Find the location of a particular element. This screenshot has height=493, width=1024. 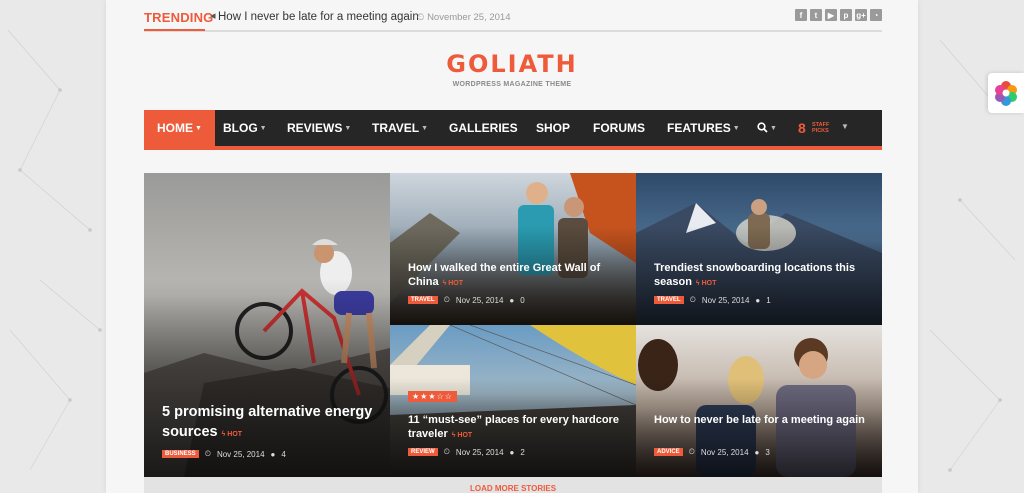

category-badge: ADVICE is located at coordinates (668, 452).